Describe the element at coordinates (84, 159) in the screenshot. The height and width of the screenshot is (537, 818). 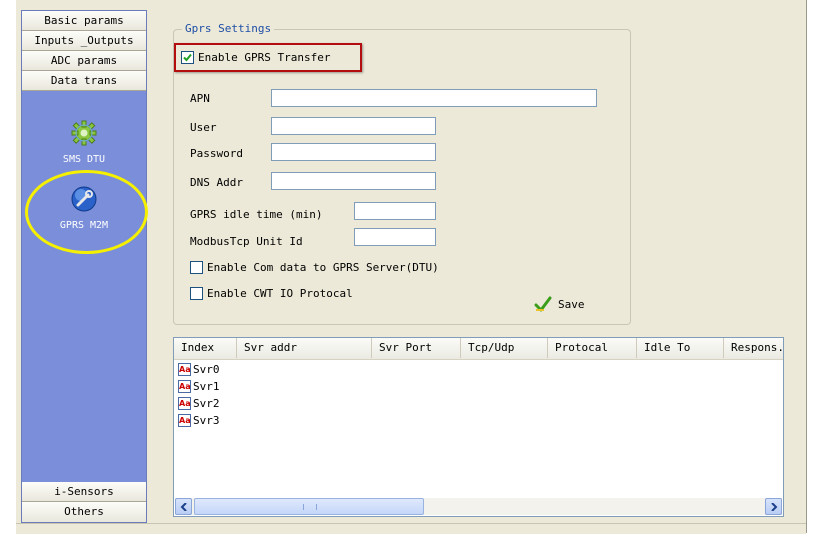
I see `sidebar-item-label: SMS DTU` at that location.